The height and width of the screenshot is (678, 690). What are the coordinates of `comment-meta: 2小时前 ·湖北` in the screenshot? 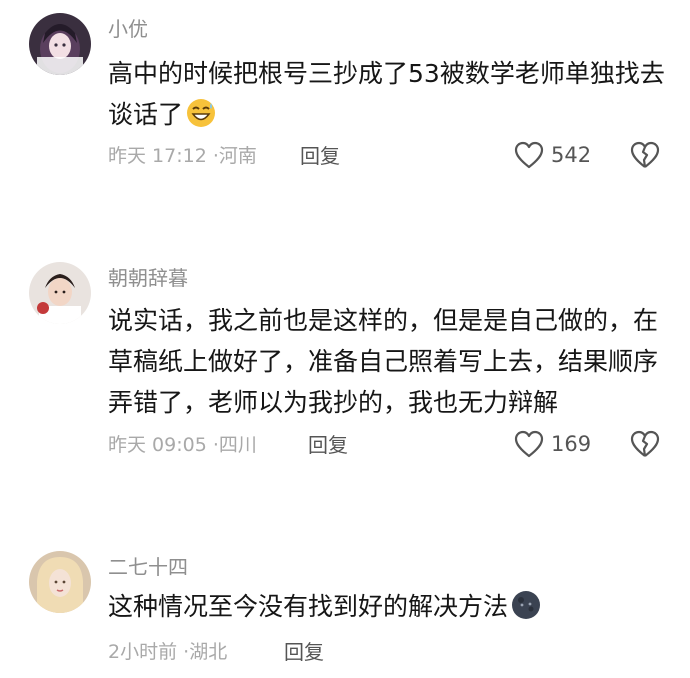 It's located at (167, 652).